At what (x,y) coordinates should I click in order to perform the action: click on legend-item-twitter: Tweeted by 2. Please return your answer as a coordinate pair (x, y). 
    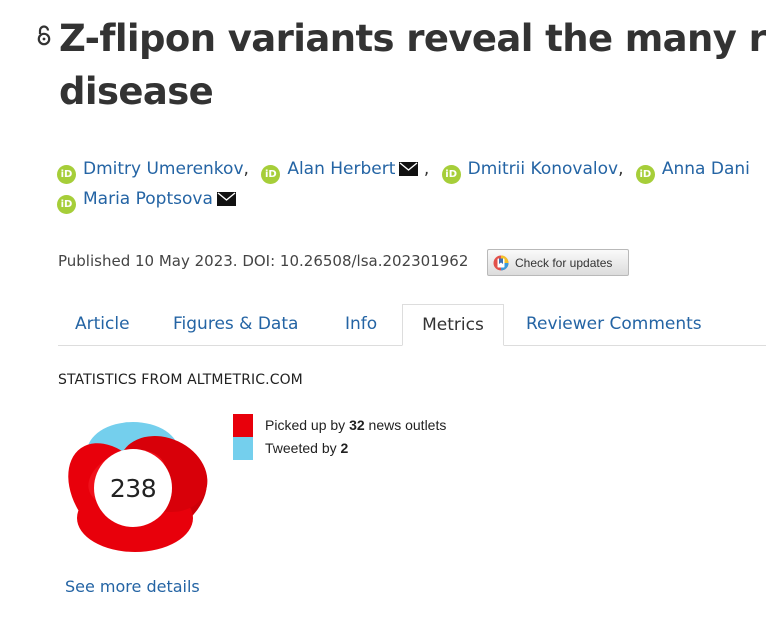
    Looking at the image, I should click on (339, 448).